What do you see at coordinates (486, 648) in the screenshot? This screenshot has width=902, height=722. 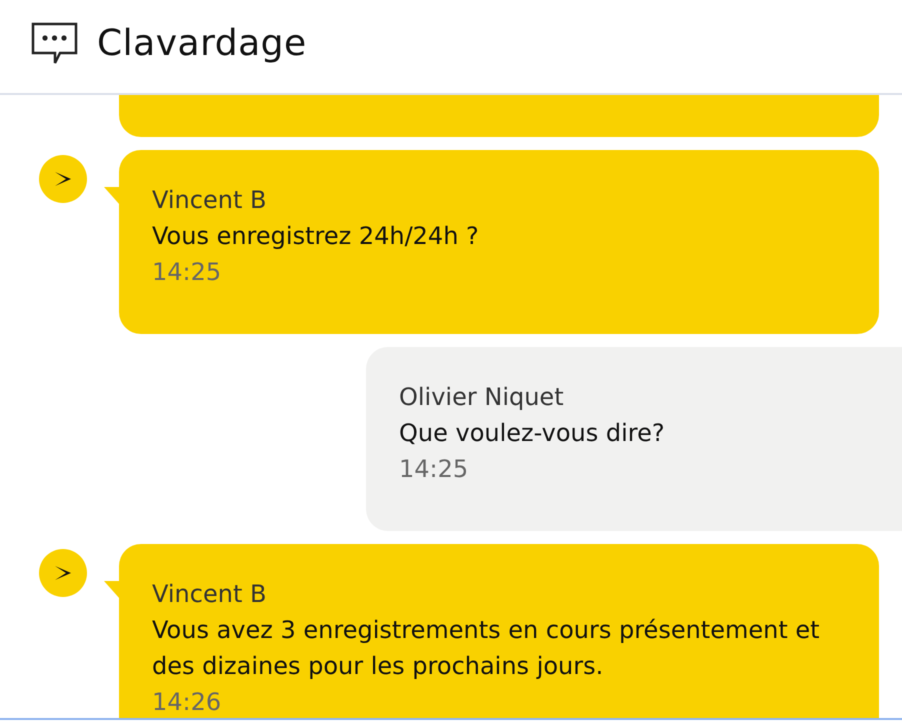 I see `message-text: Vous avez 3 enregistrements en cours présentement et des dizaines pour les prochains jours.` at bounding box center [486, 648].